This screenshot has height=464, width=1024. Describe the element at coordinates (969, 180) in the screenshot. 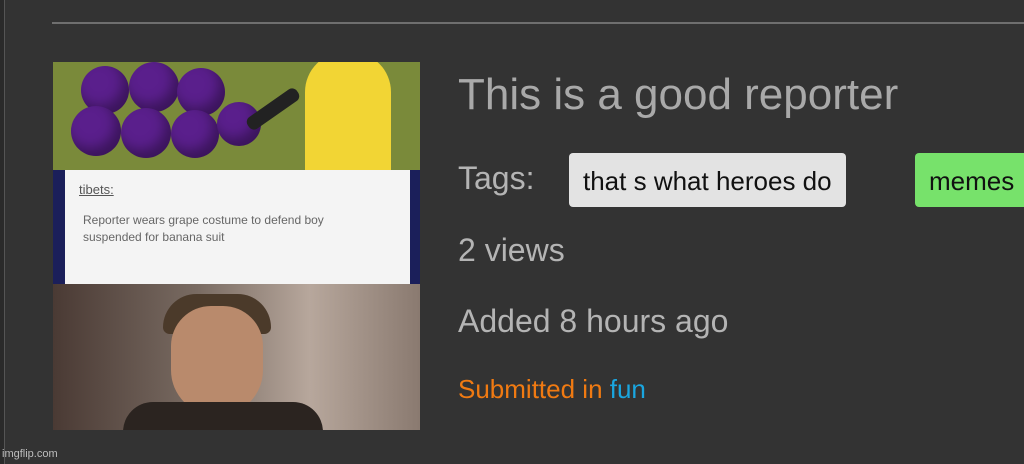

I see `tag-memes: memes` at that location.